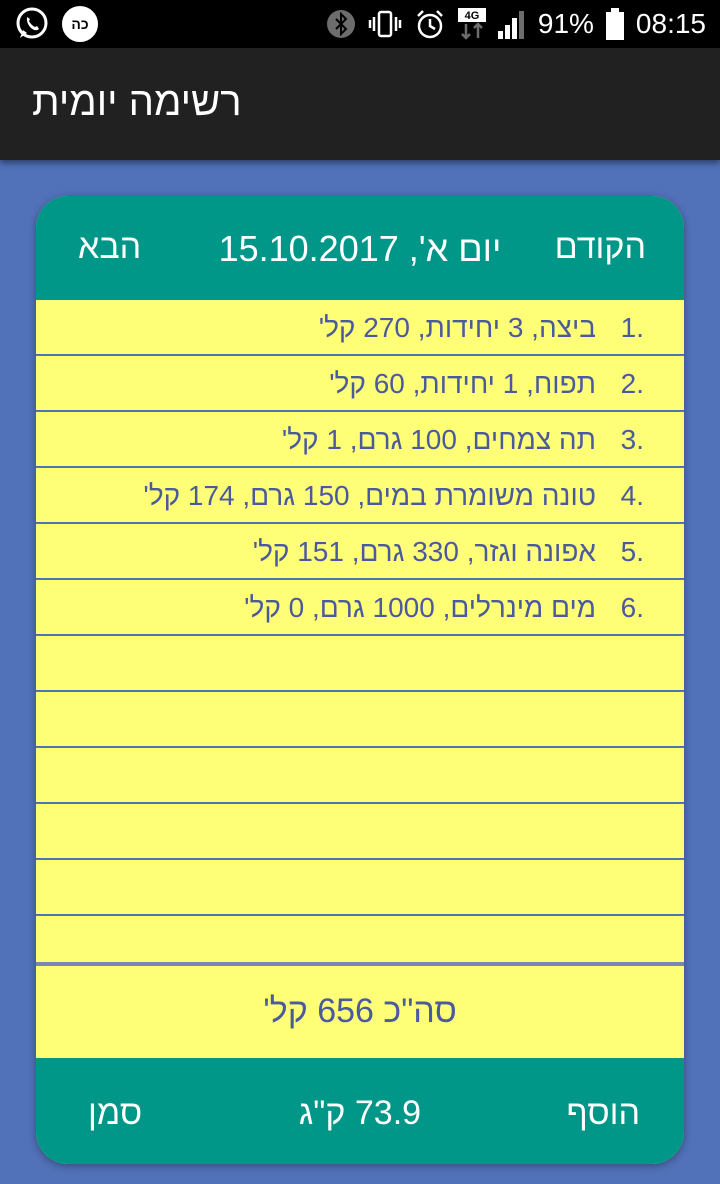 The image size is (720, 1184). Describe the element at coordinates (457, 327) in the screenshot. I see `item-text: ביצה, 3 יחידות, 270 קל'` at that location.